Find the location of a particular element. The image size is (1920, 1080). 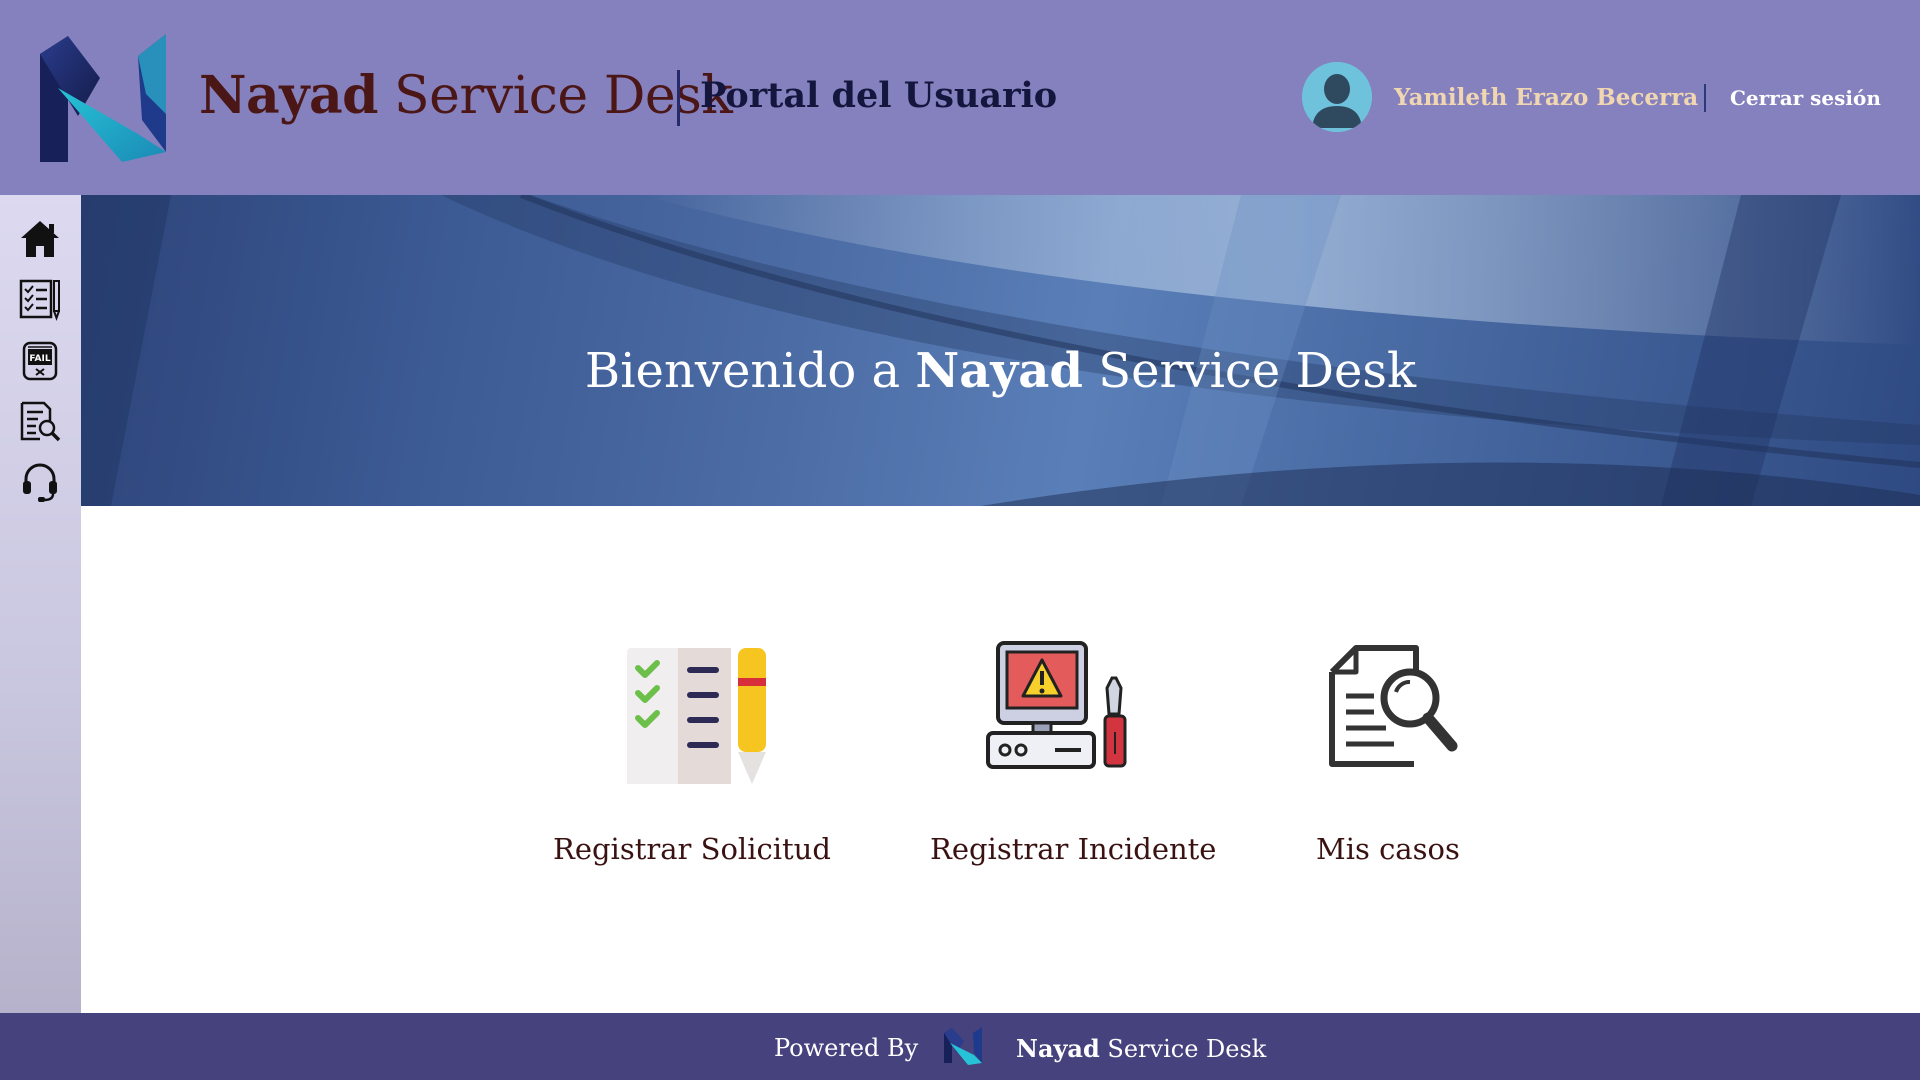

portal-title: Portal del Usuario is located at coordinates (879, 95).